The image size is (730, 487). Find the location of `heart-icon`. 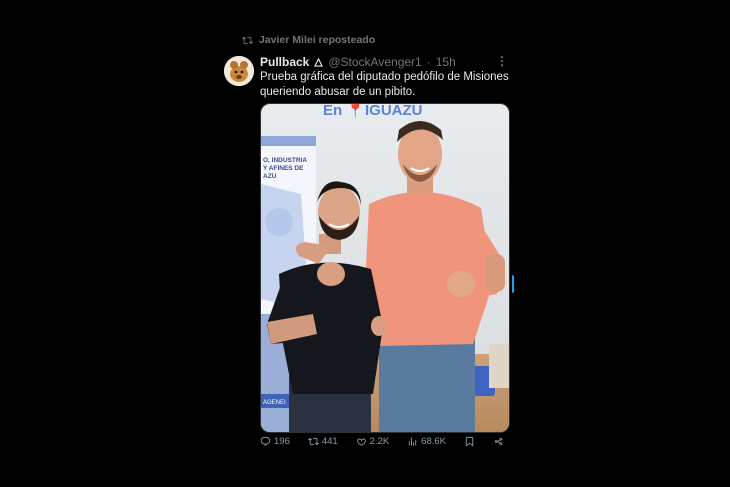

heart-icon is located at coordinates (361, 442).